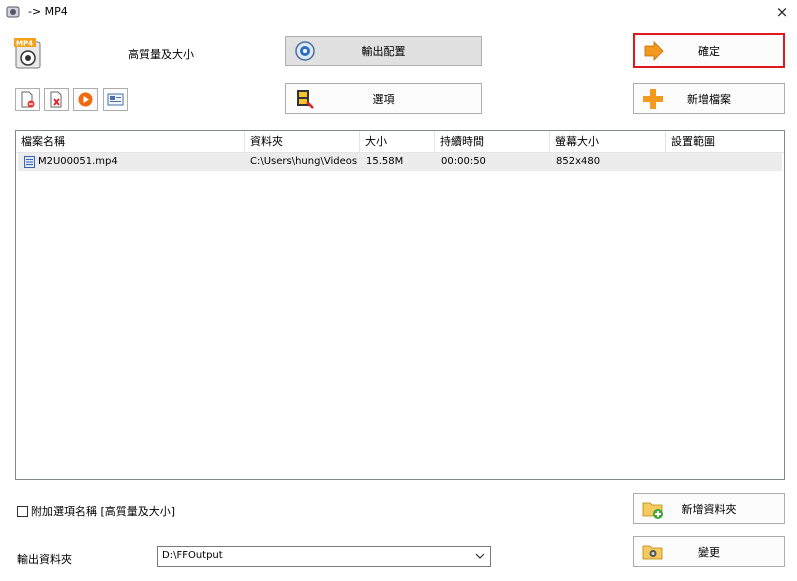  I want to click on output-settings-label: 輸出配置, so click(383, 51).